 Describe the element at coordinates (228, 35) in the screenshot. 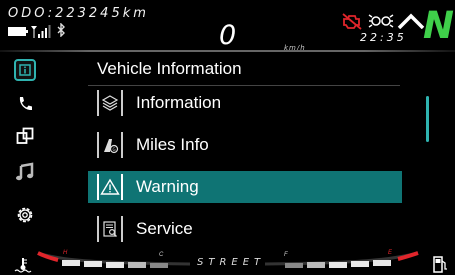

I see `speed-readout: 0` at that location.